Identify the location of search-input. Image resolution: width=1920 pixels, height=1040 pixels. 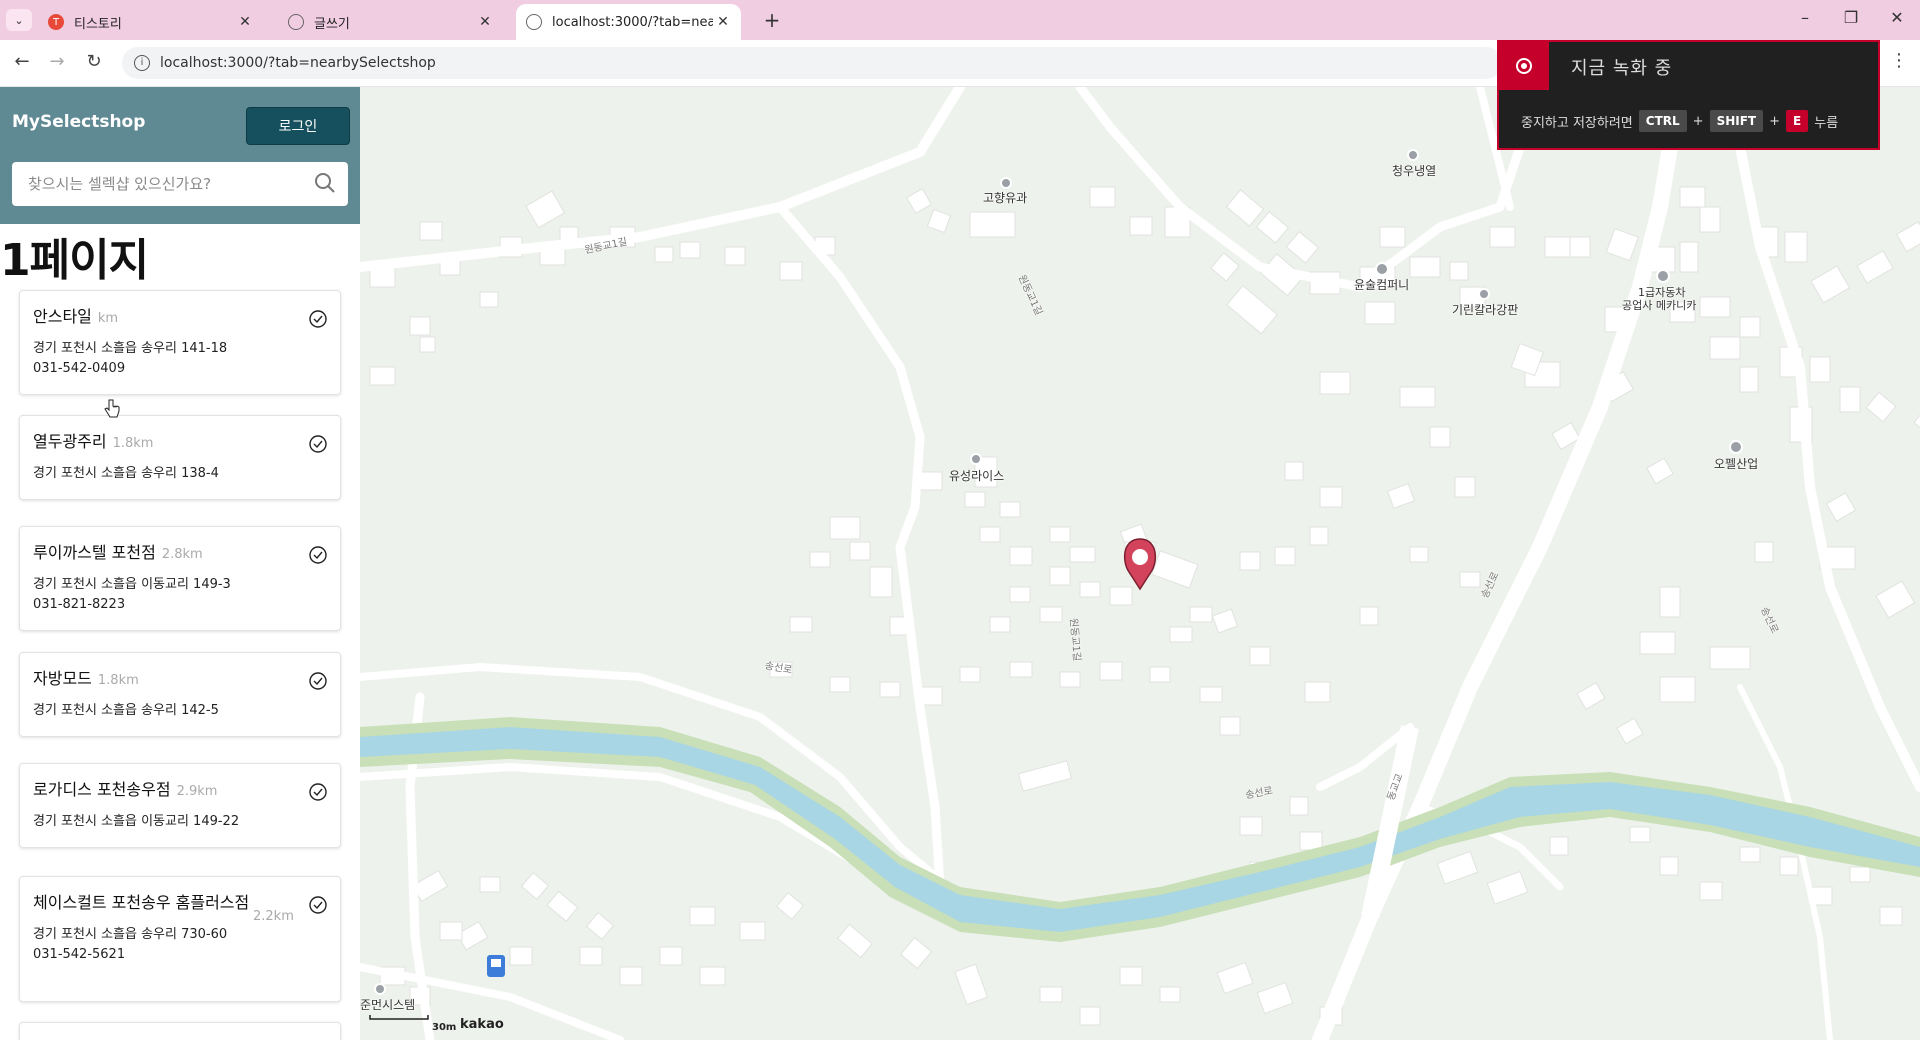
(168, 184).